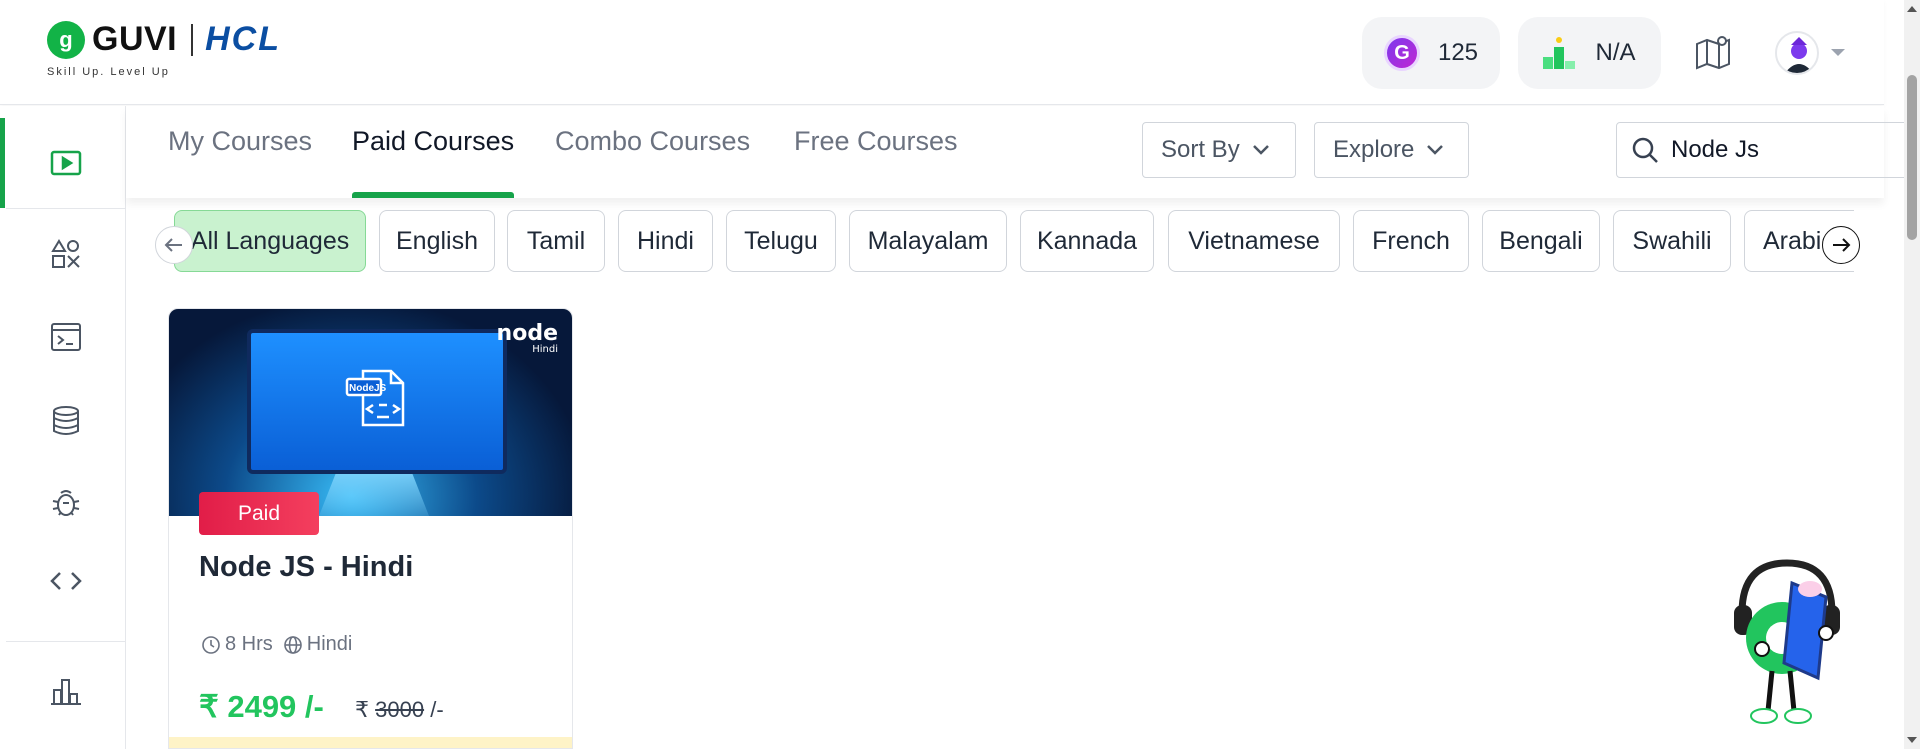 The height and width of the screenshot is (749, 1920). I want to click on guvi-logo-icon: g, so click(66, 39).